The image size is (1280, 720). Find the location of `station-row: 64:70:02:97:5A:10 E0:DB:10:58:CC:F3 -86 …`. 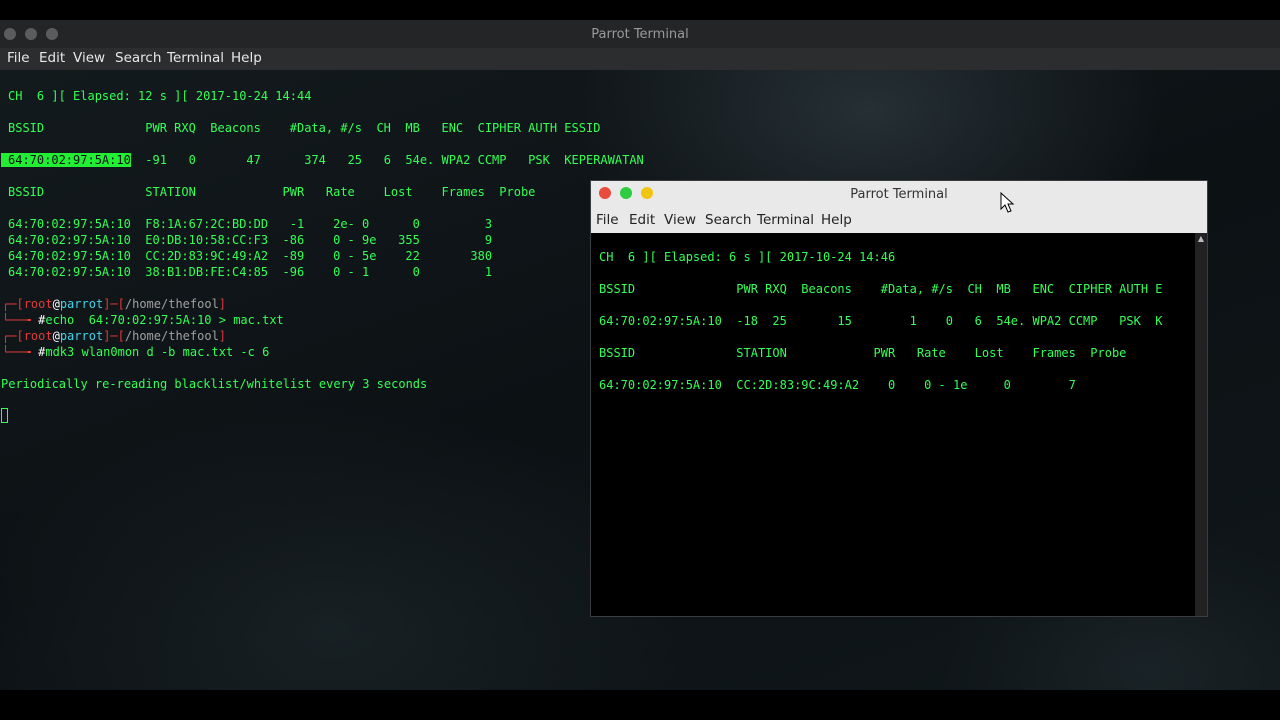

station-row: 64:70:02:97:5A:10 E0:DB:10:58:CC:F3 -86 … is located at coordinates (250, 240).